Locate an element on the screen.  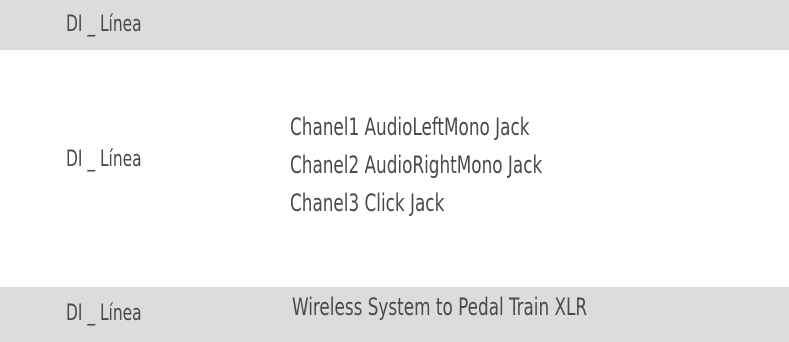
table-row: DI _ Línea is located at coordinates (394, 25).